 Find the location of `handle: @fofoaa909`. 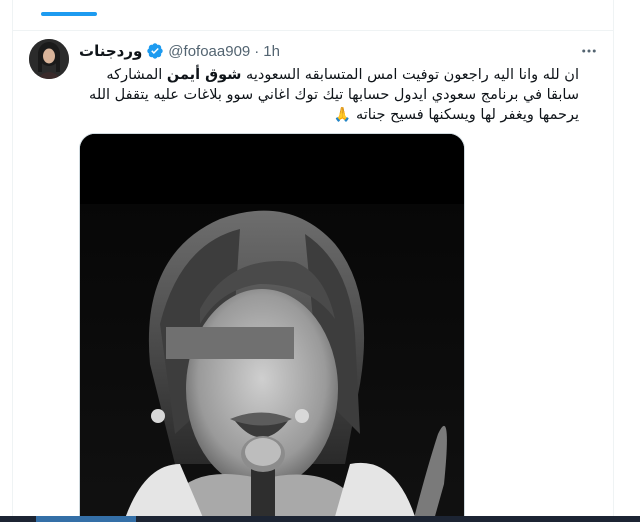

handle: @fofoaa909 is located at coordinates (209, 51).